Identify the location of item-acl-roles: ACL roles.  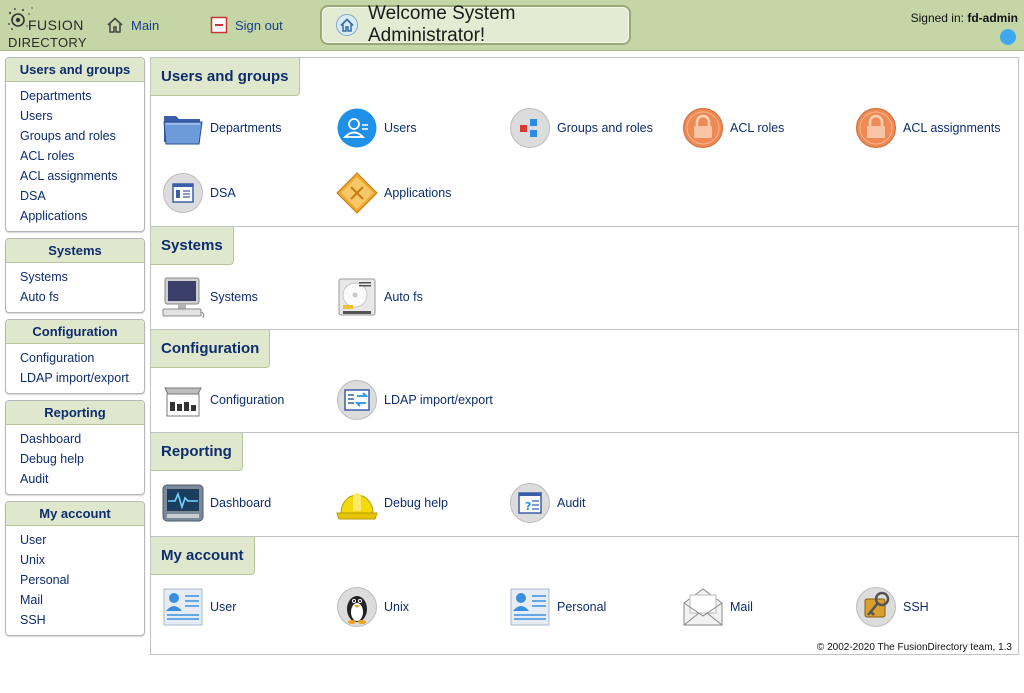
(732, 128).